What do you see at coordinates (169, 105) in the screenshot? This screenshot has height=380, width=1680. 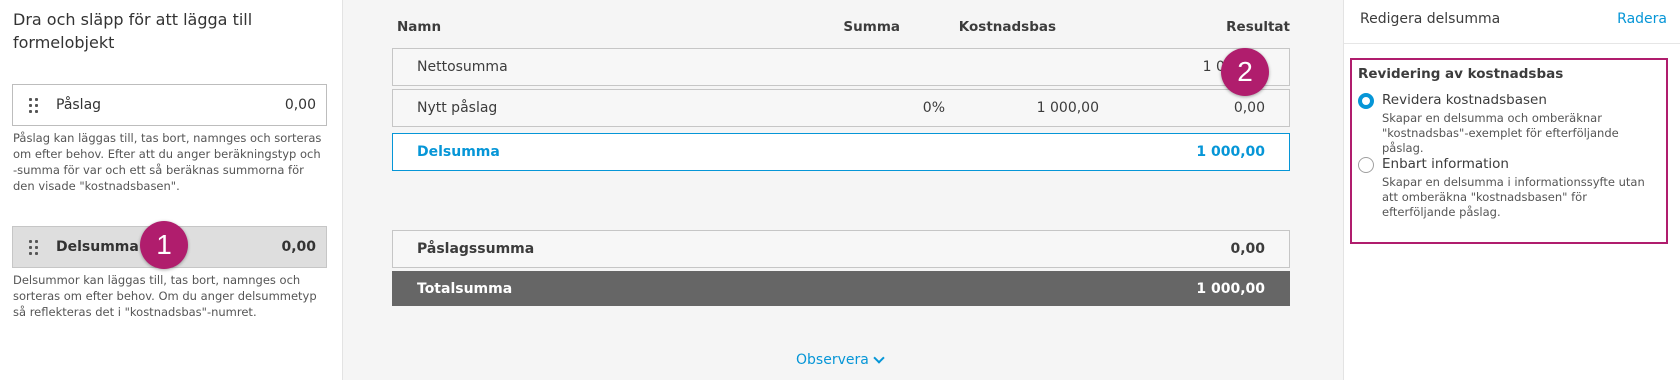 I see `palette-item-markup: Påslag 0,00` at bounding box center [169, 105].